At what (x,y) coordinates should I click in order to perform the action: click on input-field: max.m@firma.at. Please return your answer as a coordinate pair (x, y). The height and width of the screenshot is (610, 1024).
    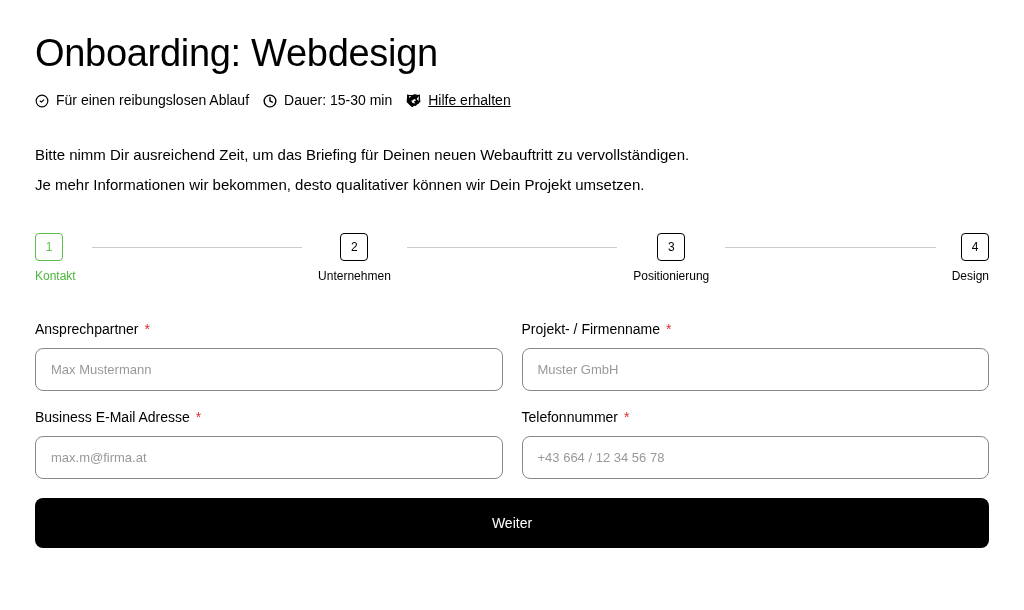
    Looking at the image, I should click on (269, 457).